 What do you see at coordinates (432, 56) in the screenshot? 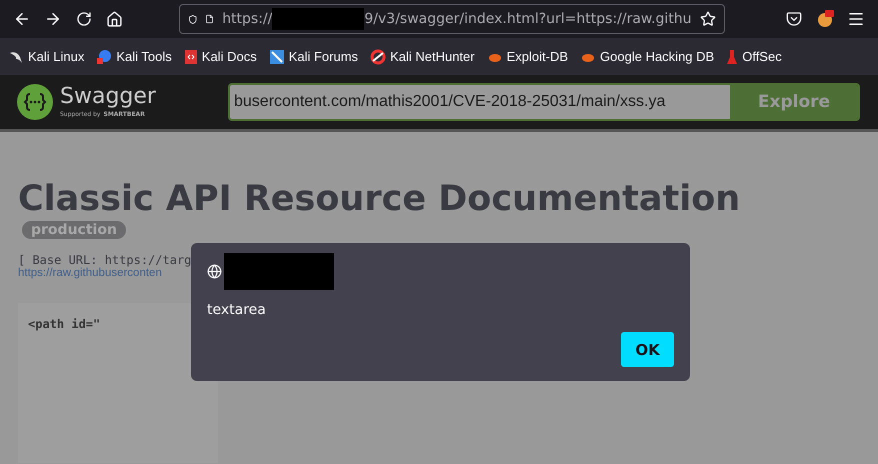
I see `bookmark-label: Kali NetHunter` at bounding box center [432, 56].